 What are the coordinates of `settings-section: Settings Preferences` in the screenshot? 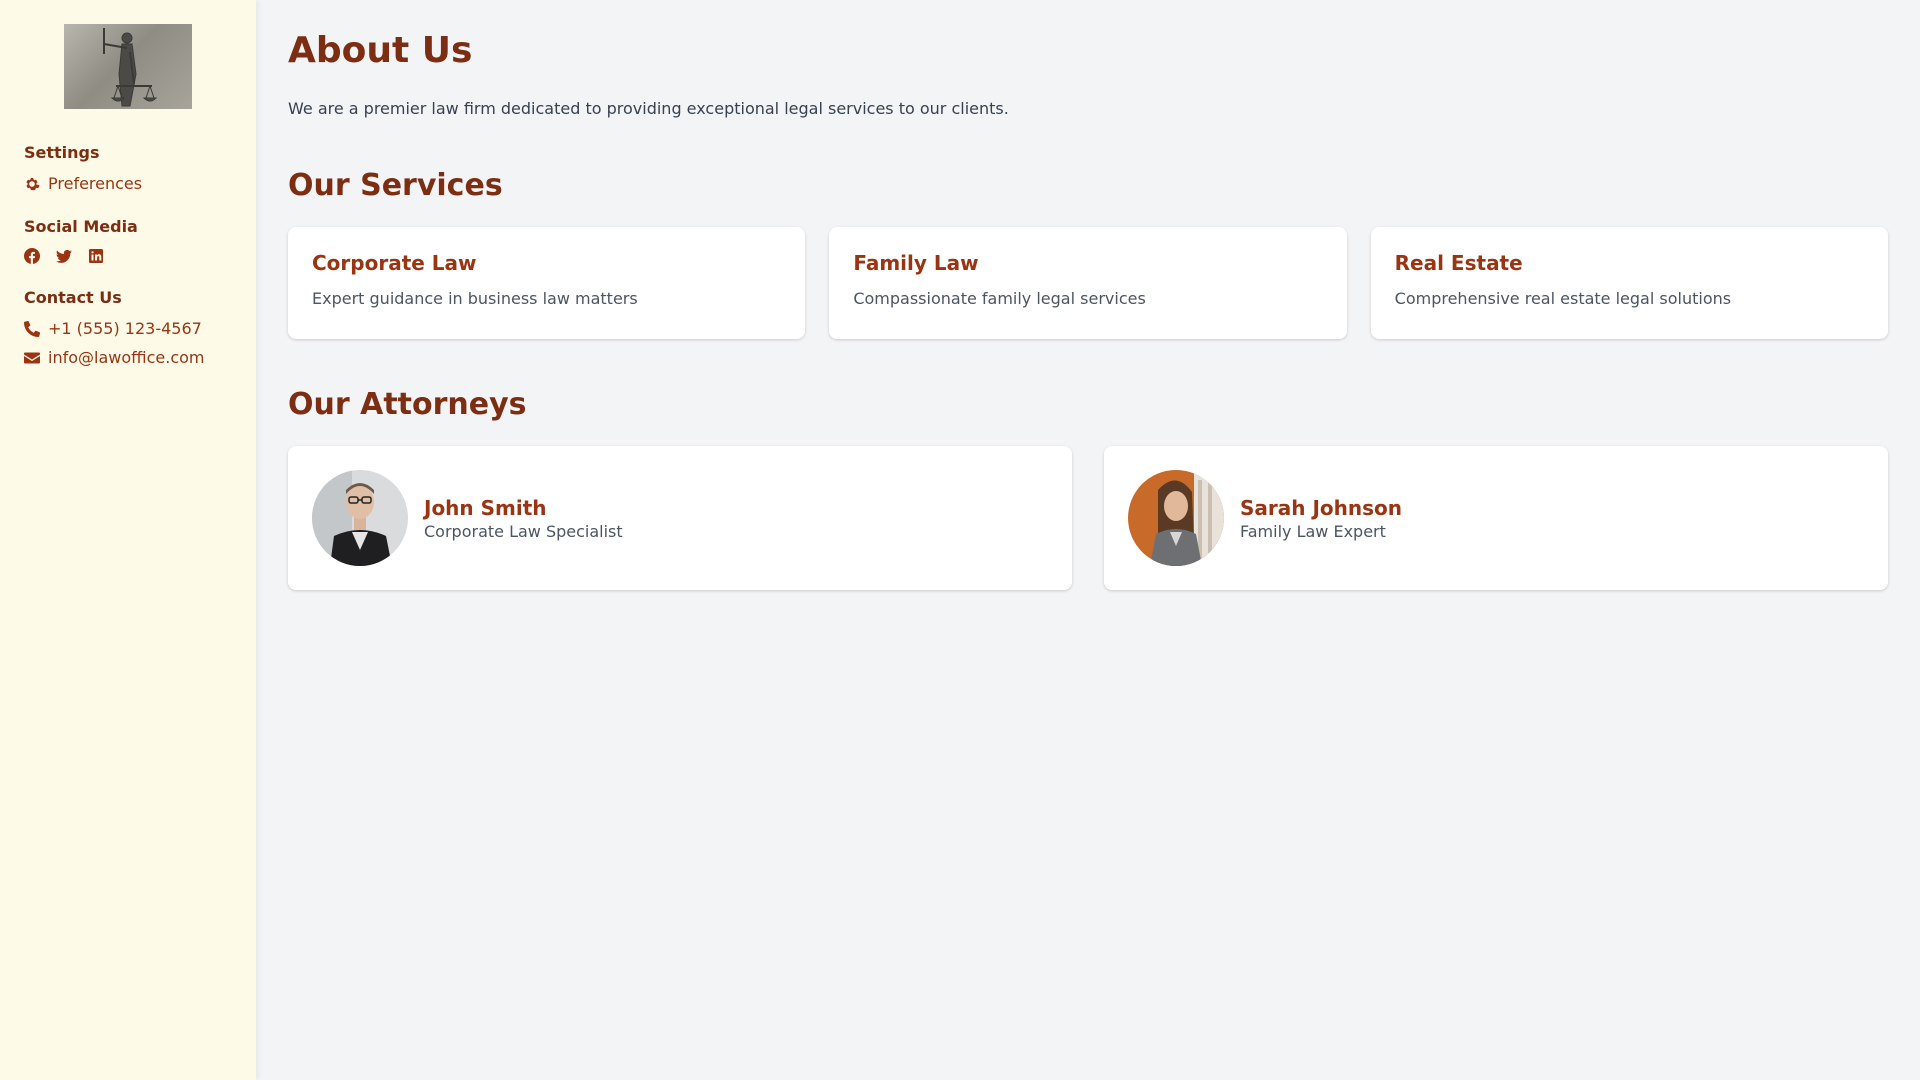 It's located at (128, 168).